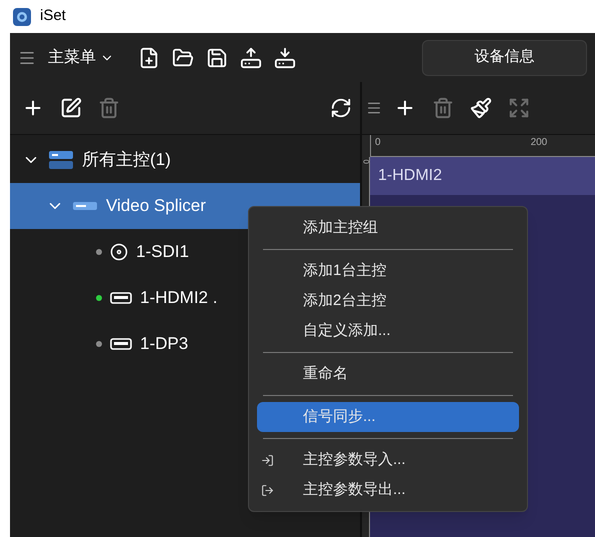  Describe the element at coordinates (285, 57) in the screenshot. I see `download-icon` at that location.